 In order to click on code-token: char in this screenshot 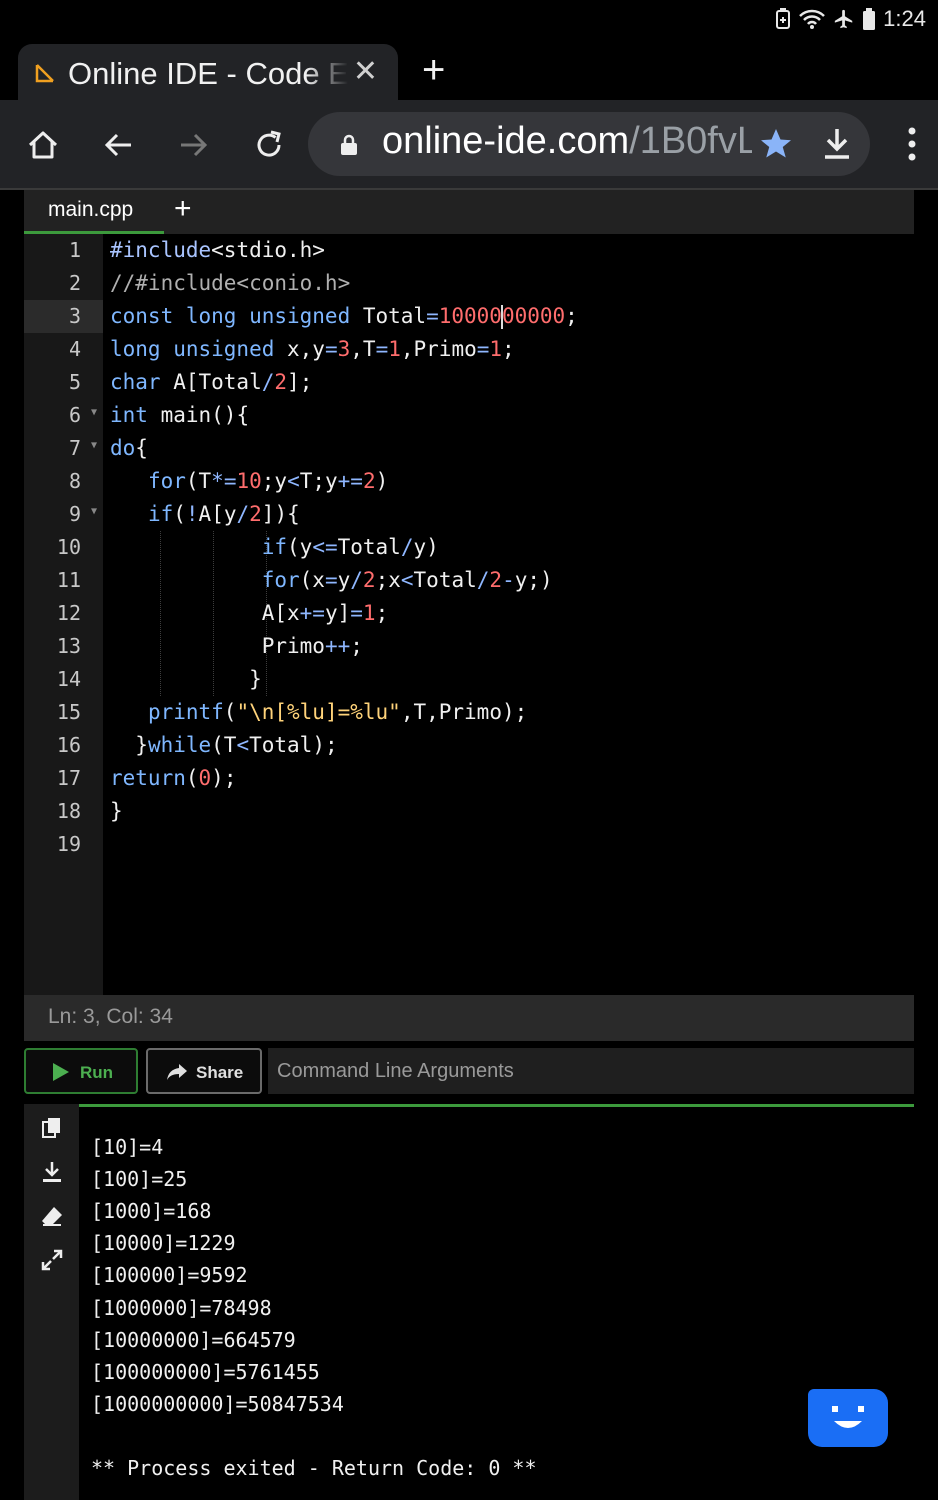, I will do `click(135, 382)`.